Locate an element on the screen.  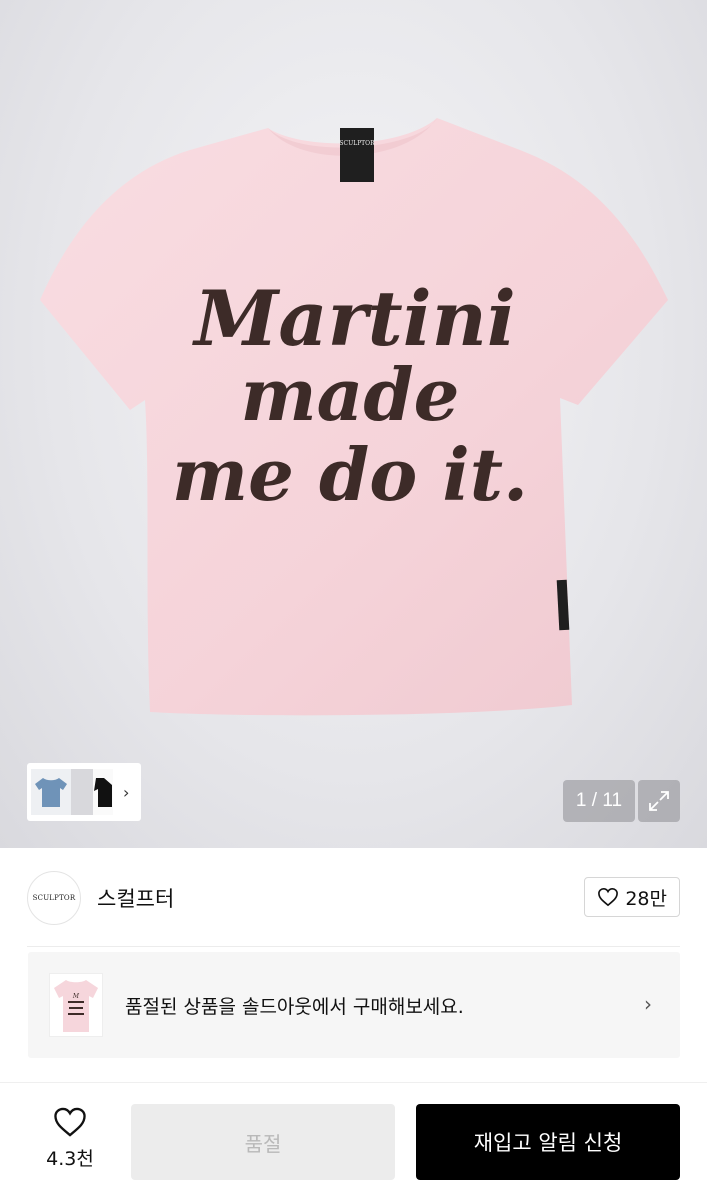
svg-text: M is located at coordinates (76, 996).